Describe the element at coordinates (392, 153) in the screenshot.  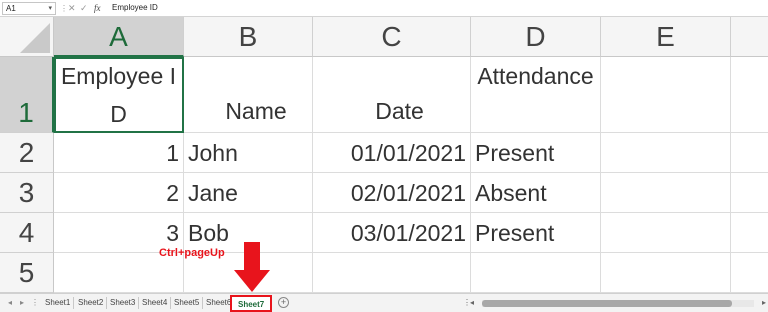
I see `cell-c2: 01/01/2021` at that location.